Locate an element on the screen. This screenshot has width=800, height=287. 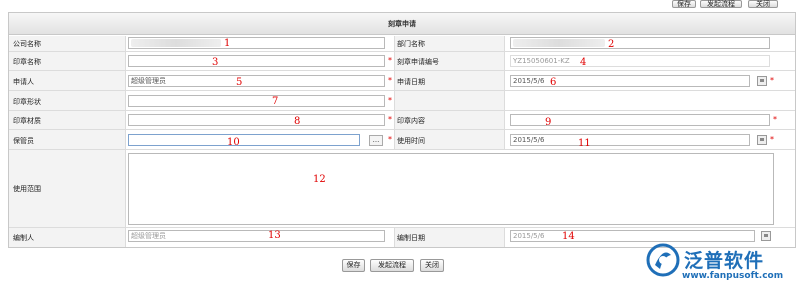
apply-date-required: * is located at coordinates (772, 80).